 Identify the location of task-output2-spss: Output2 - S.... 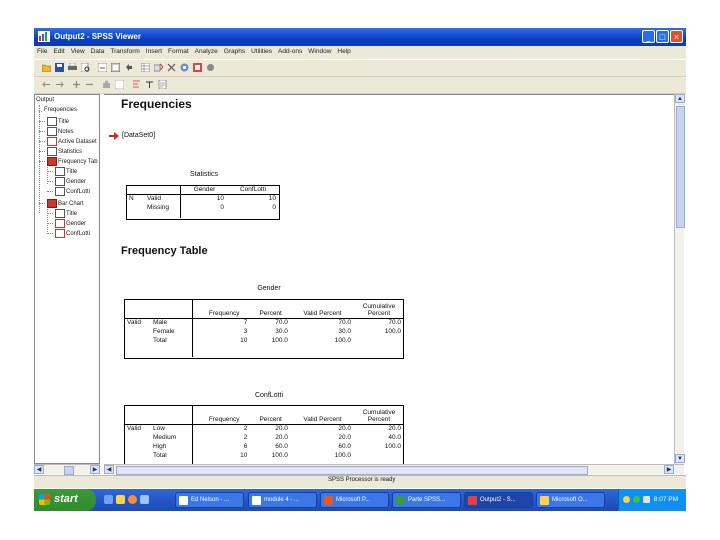
(498, 500).